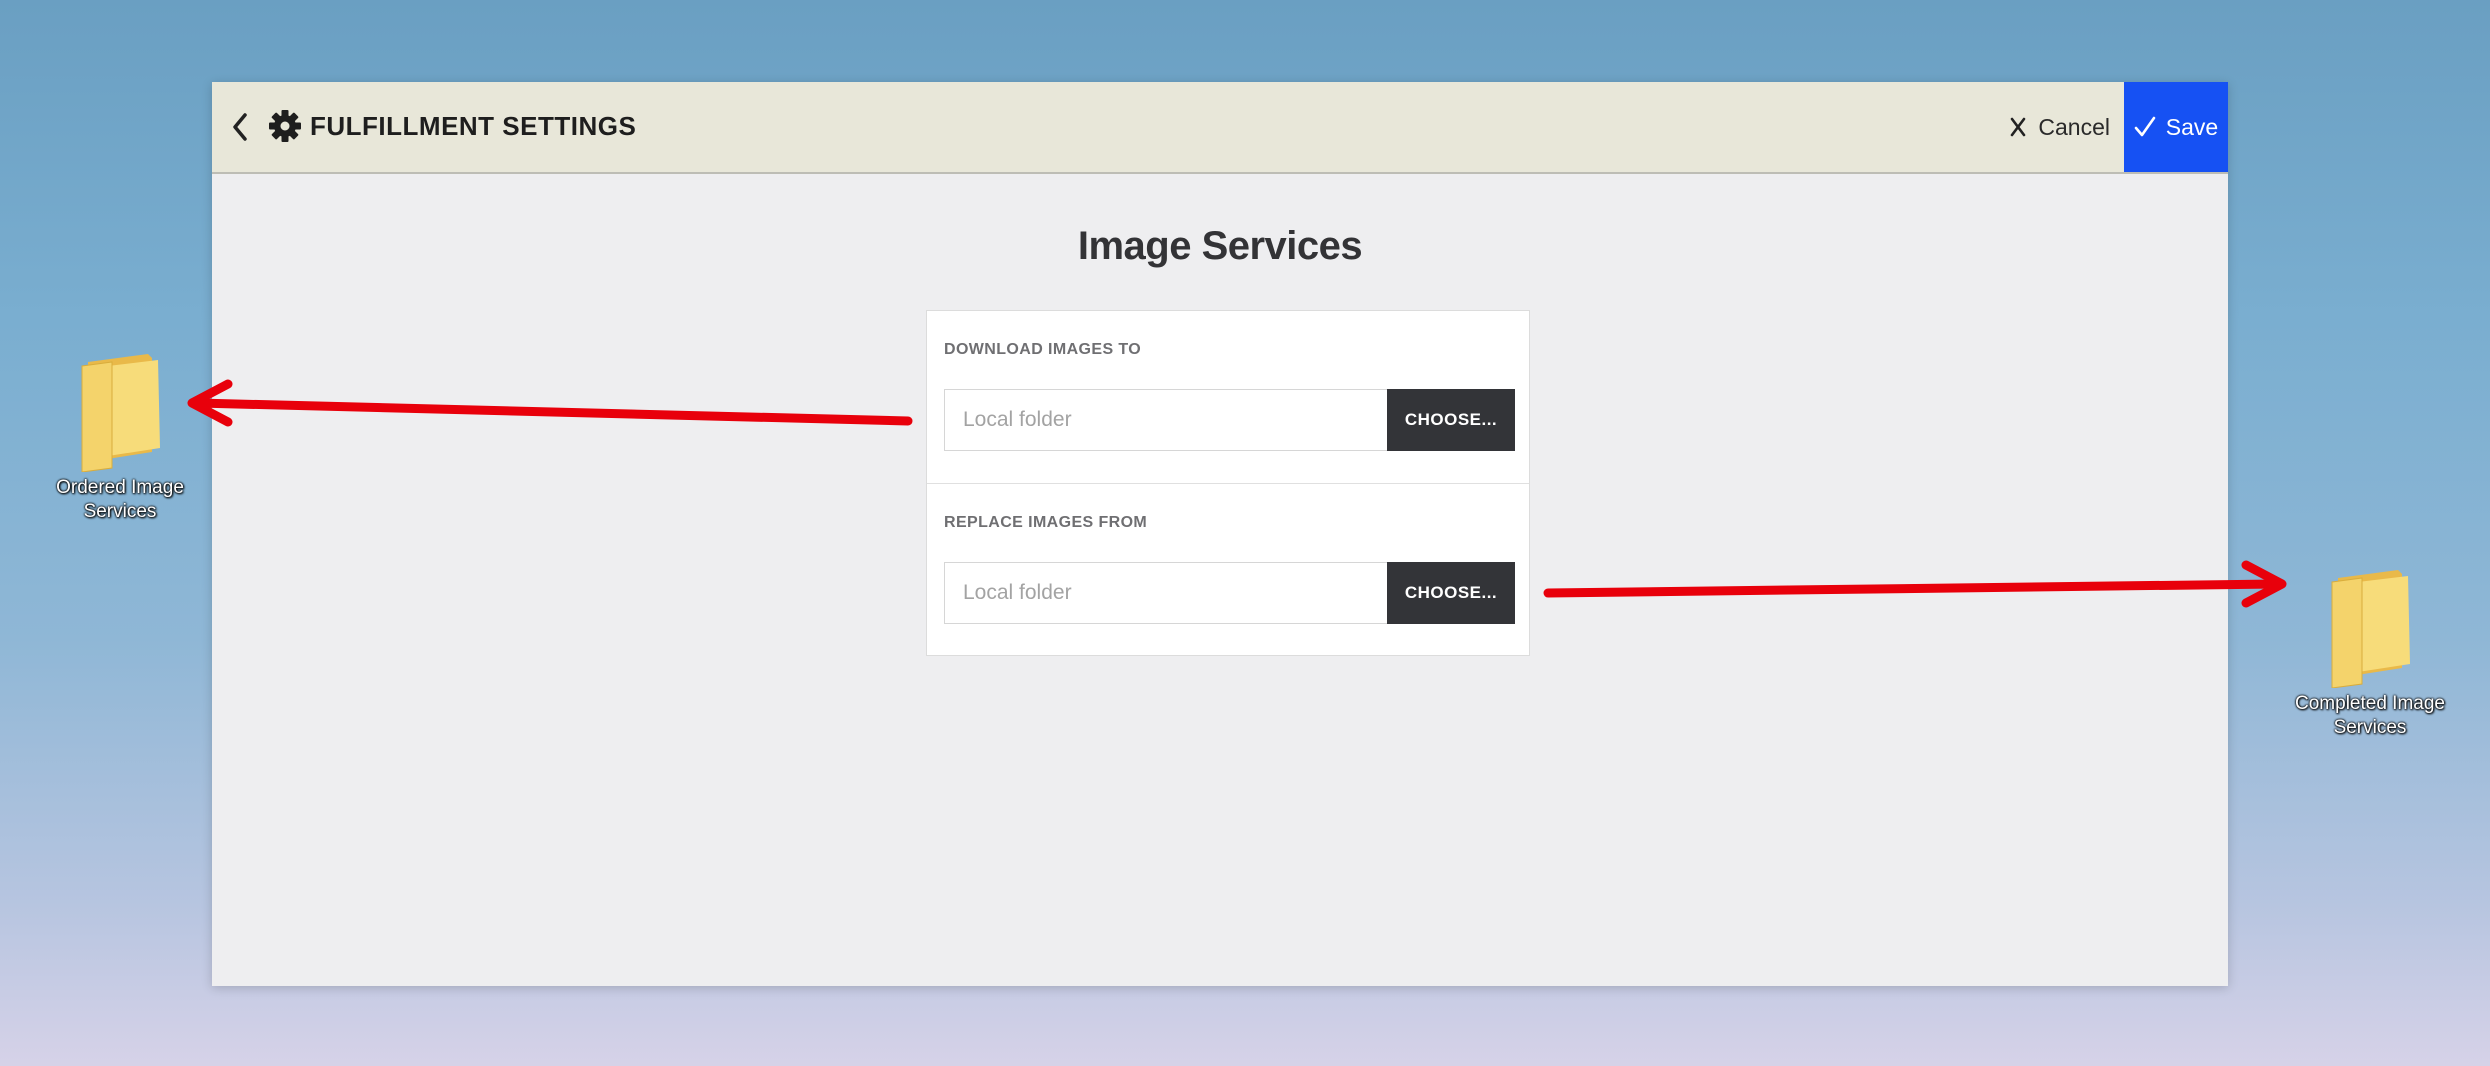 The image size is (2490, 1066). I want to click on top-bar: FULFILLMENT SETTINGS Cancel Save, so click(1220, 128).